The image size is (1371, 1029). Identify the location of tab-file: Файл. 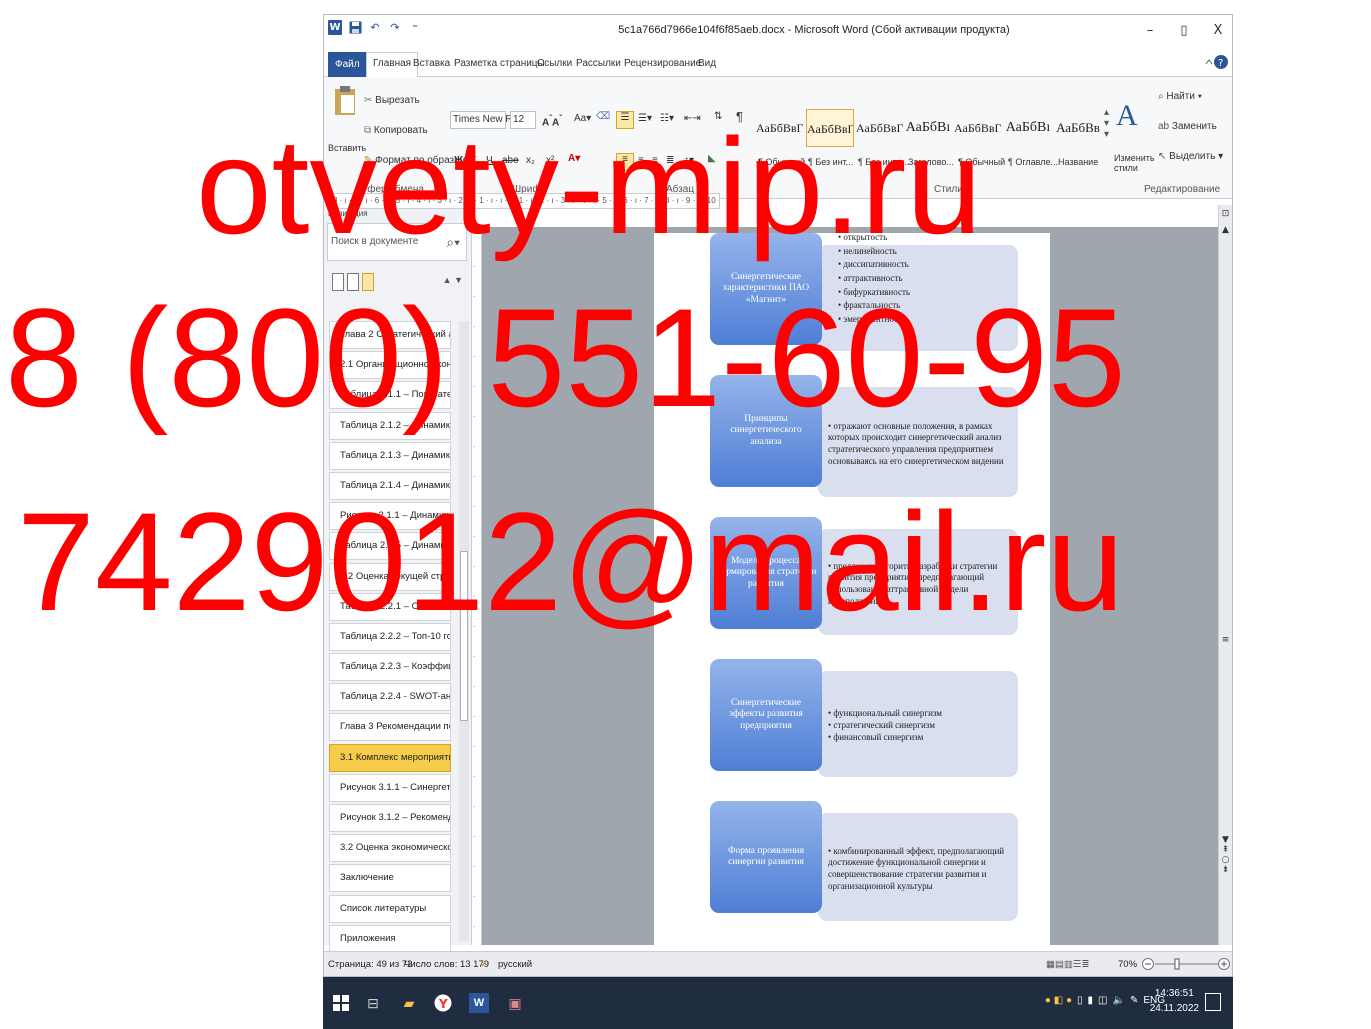
(347, 64).